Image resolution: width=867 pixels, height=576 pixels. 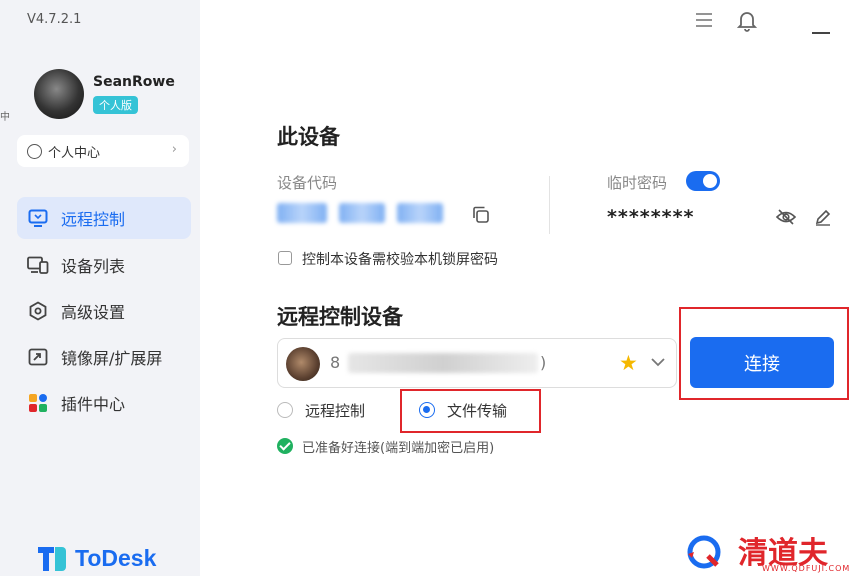 I want to click on chevron-right-icon: ›, so click(x=174, y=149).